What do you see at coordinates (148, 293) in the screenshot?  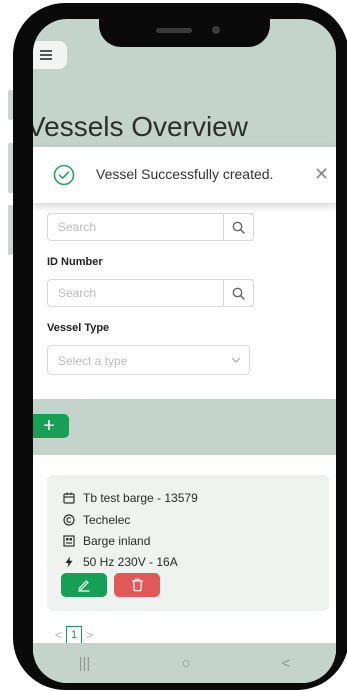 I see `id-number-input` at bounding box center [148, 293].